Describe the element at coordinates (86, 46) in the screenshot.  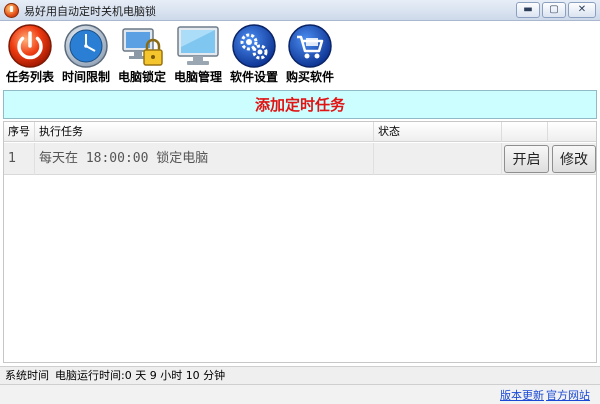
I see `clock-icon` at that location.